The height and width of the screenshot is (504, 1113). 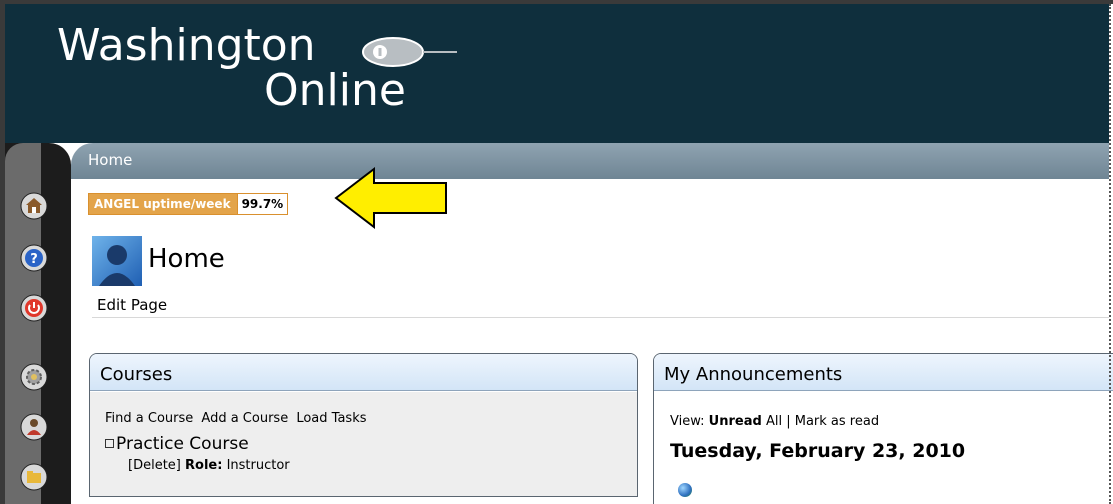 What do you see at coordinates (154, 465) in the screenshot?
I see `delete-link: [Delete]` at bounding box center [154, 465].